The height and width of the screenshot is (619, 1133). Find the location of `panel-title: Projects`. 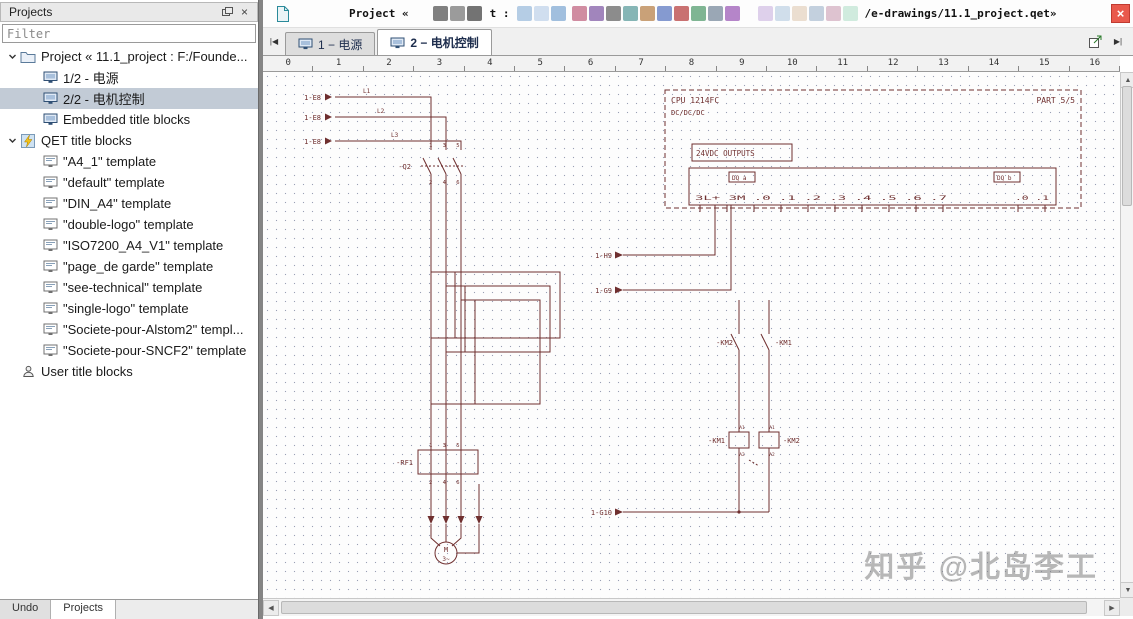

panel-title: Projects is located at coordinates (31, 12).